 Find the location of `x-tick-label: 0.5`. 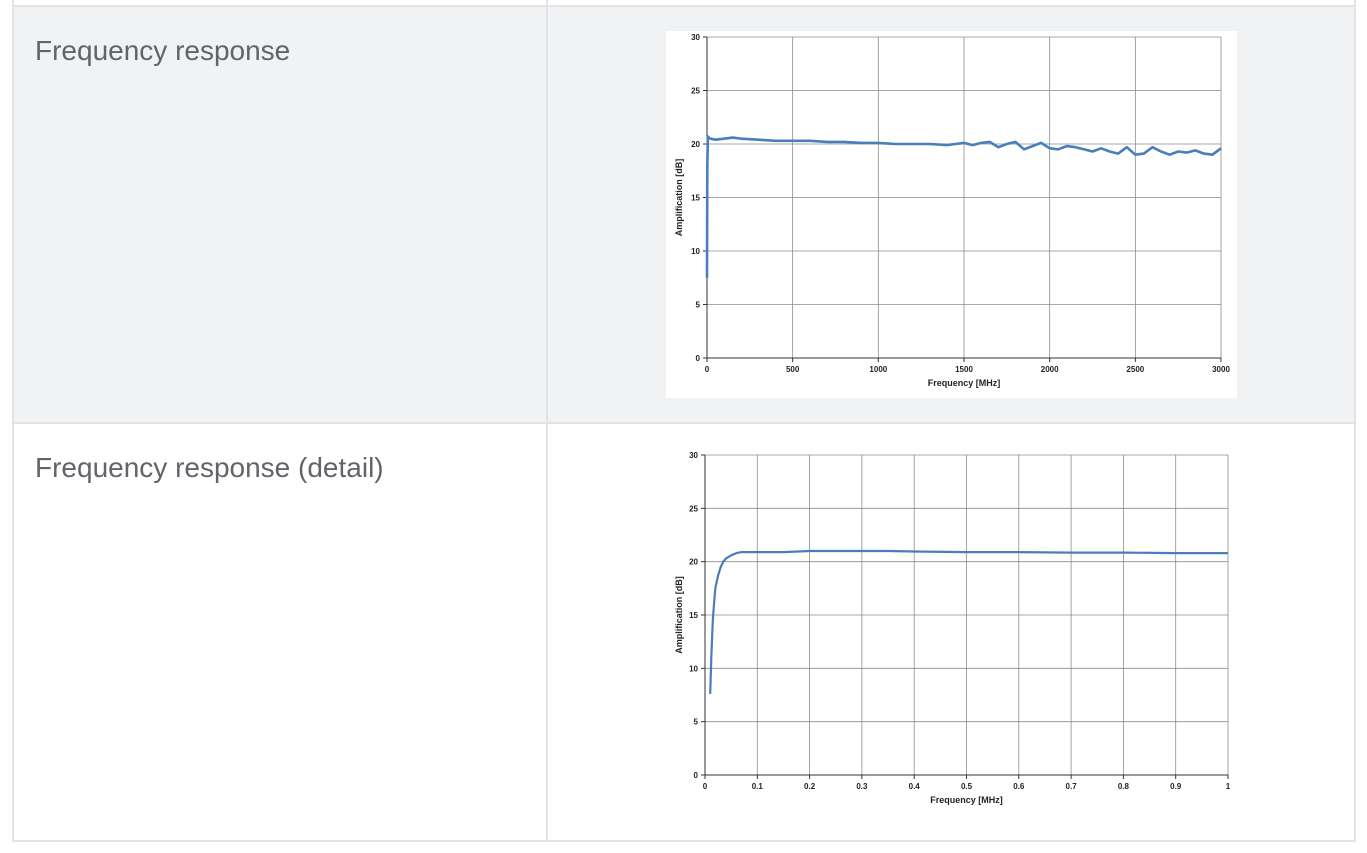

x-tick-label: 0.5 is located at coordinates (967, 786).